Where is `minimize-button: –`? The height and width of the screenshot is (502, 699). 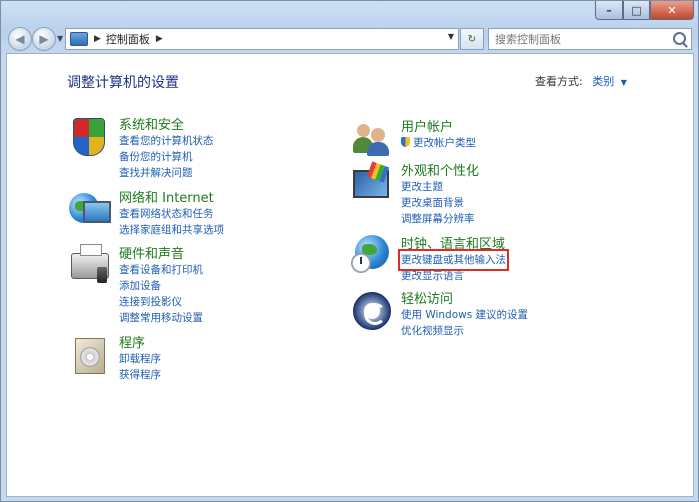
minimize-button: – is located at coordinates (609, 10).